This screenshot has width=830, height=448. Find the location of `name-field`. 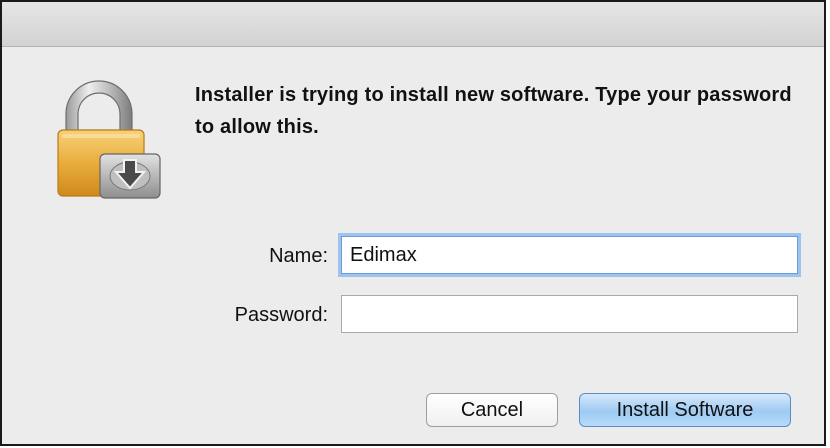

name-field is located at coordinates (569, 255).